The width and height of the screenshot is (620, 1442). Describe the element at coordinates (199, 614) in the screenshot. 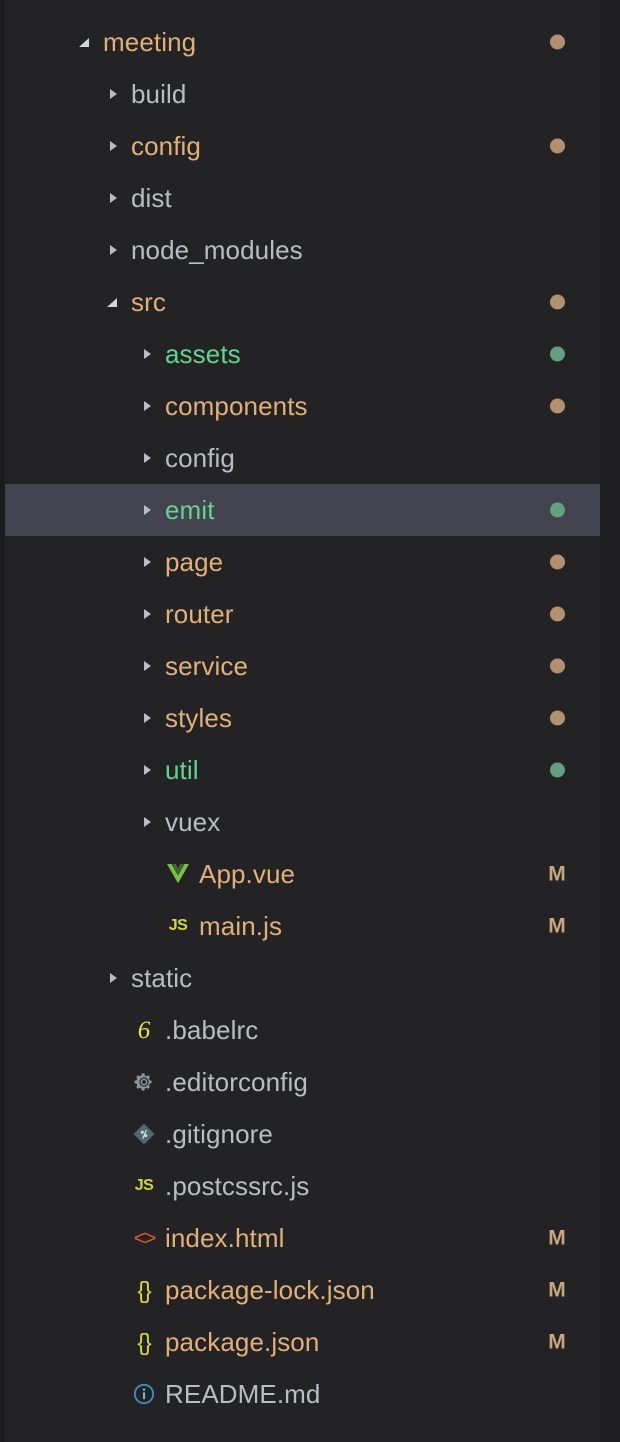

I see `folder-name-label: router` at that location.